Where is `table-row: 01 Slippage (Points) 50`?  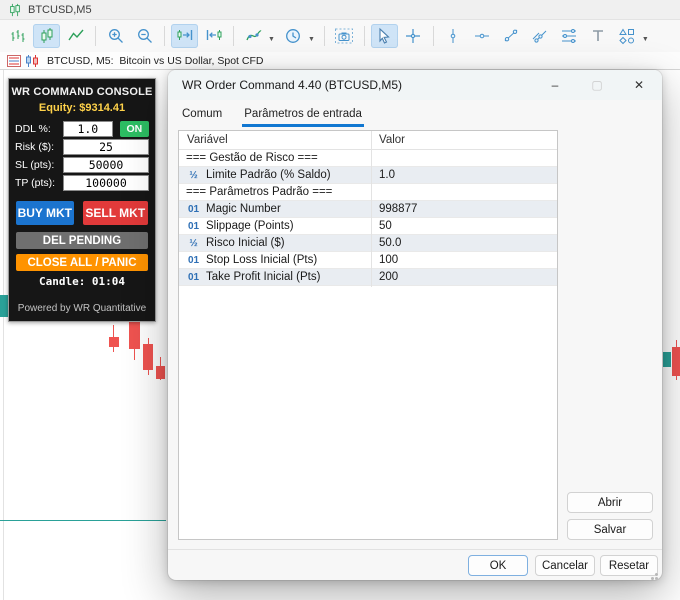
table-row: 01 Slippage (Points) 50 is located at coordinates (368, 226).